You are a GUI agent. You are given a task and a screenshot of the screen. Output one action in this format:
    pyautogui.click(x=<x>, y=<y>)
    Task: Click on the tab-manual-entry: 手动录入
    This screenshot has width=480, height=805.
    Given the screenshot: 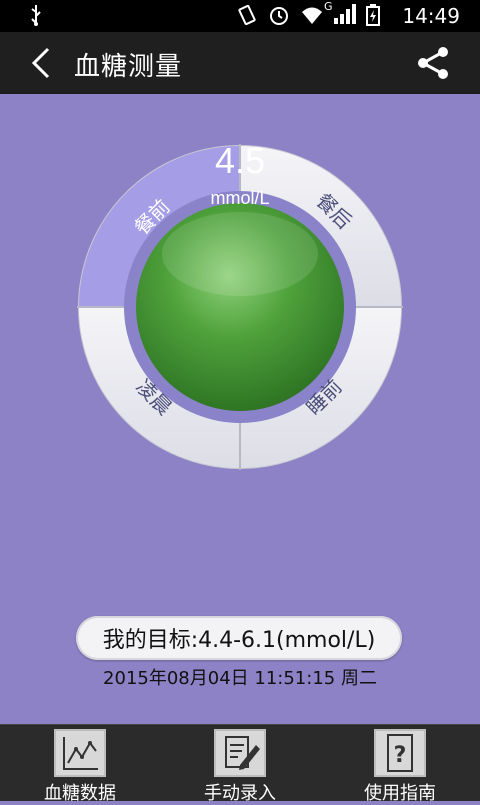 What is the action you would take?
    pyautogui.click(x=240, y=764)
    